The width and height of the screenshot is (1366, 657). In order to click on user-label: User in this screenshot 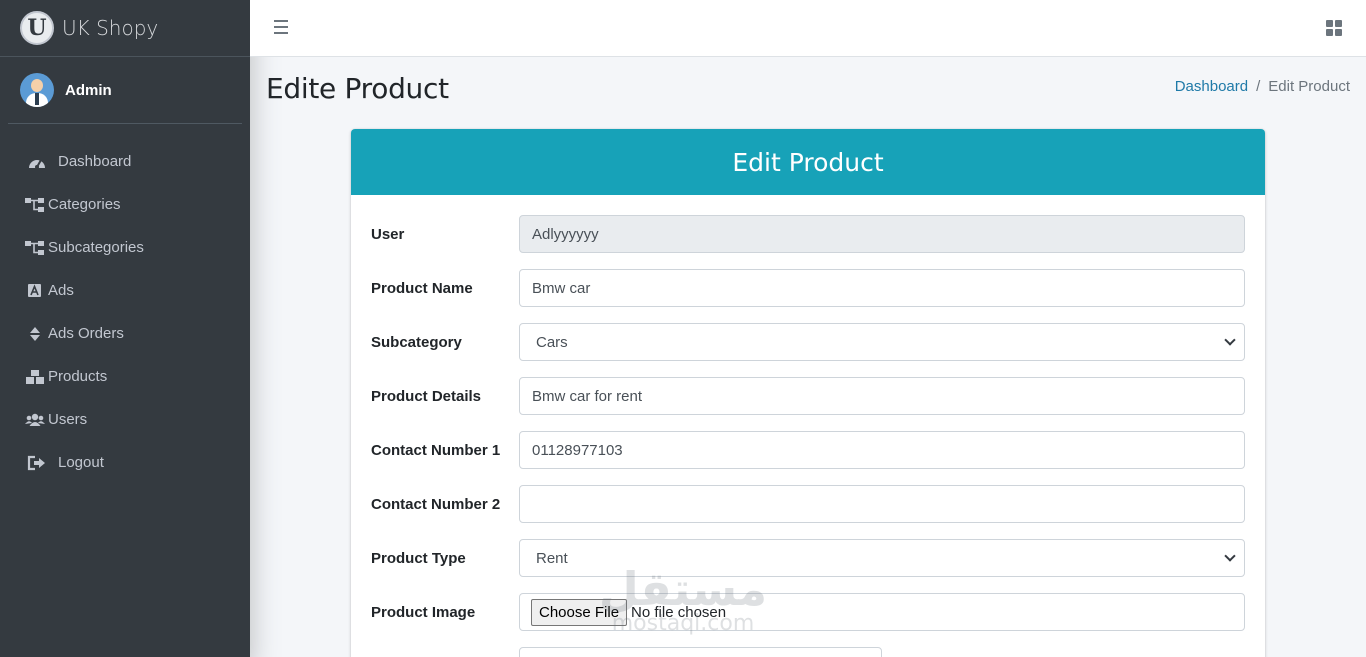, I will do `click(388, 234)`.